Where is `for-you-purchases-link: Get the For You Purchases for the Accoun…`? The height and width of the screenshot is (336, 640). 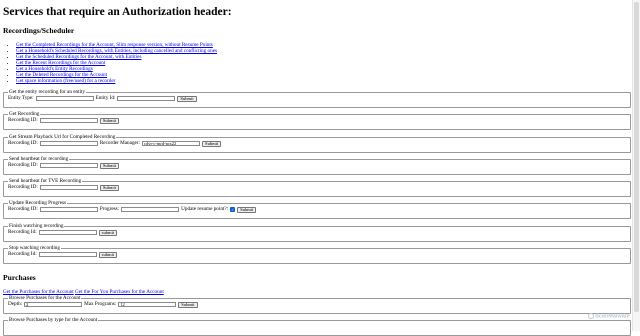 for-you-purchases-link: Get the For You Purchases for the Accoun… is located at coordinates (119, 292).